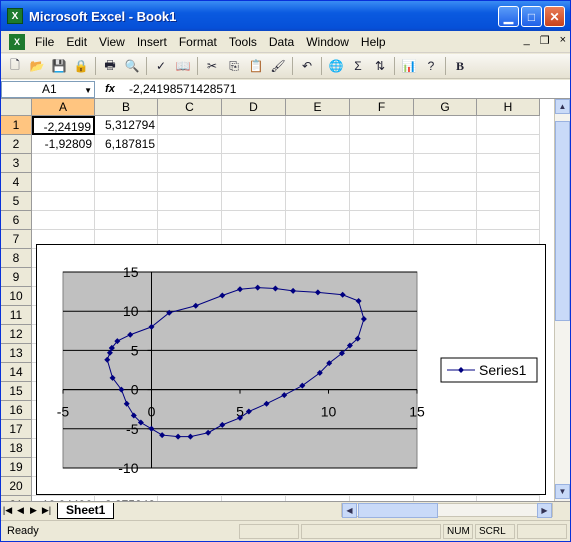 Image resolution: width=571 pixels, height=542 pixels. I want to click on menu-format: Format, so click(198, 42).